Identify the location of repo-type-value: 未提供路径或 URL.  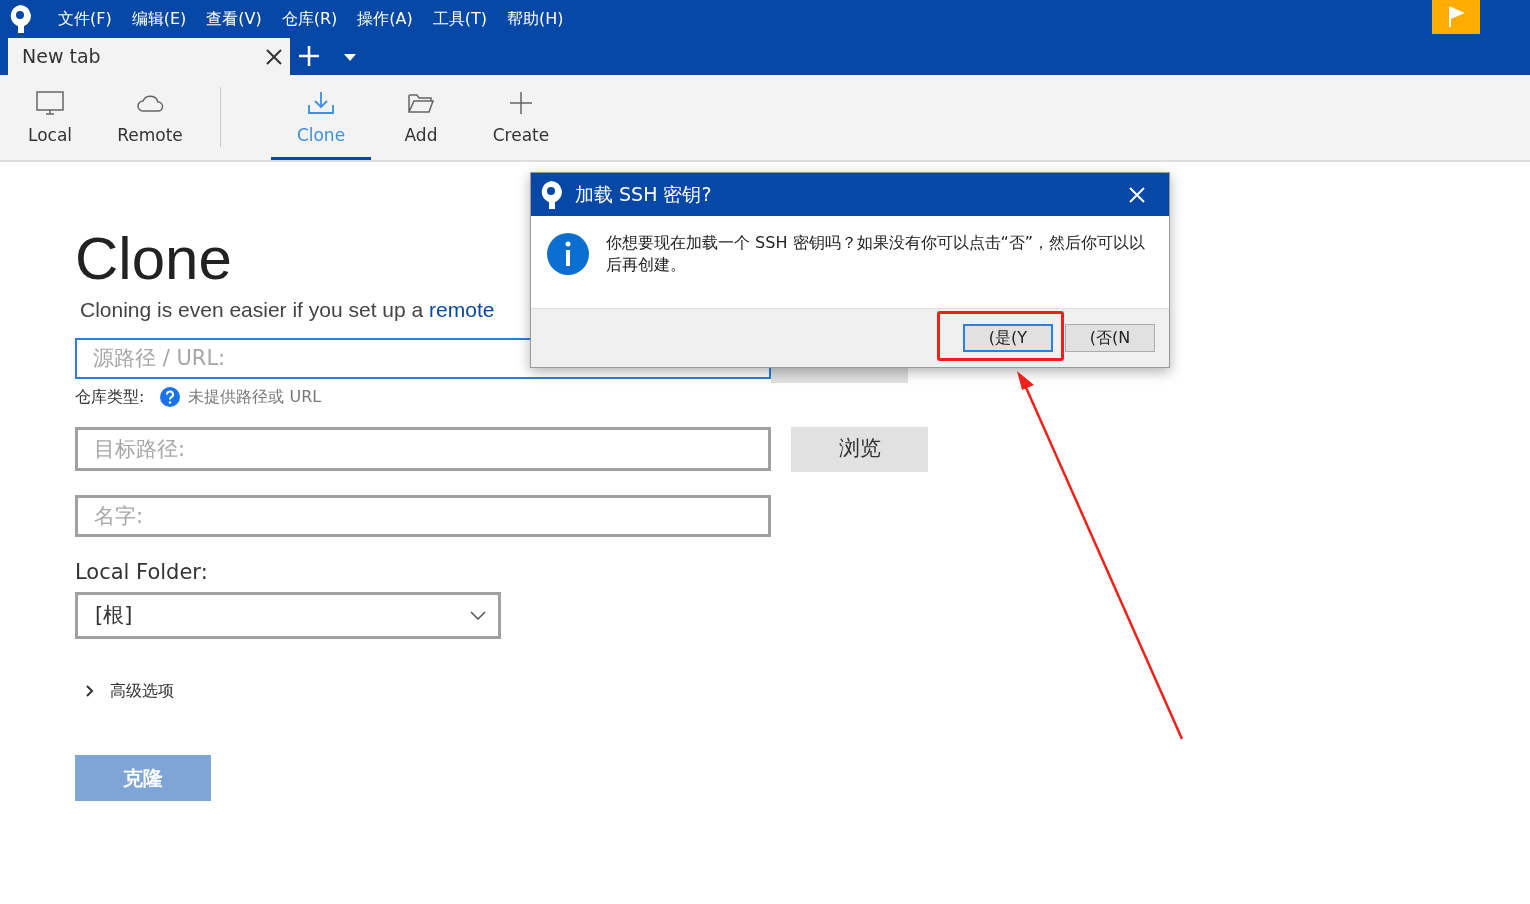
(255, 396).